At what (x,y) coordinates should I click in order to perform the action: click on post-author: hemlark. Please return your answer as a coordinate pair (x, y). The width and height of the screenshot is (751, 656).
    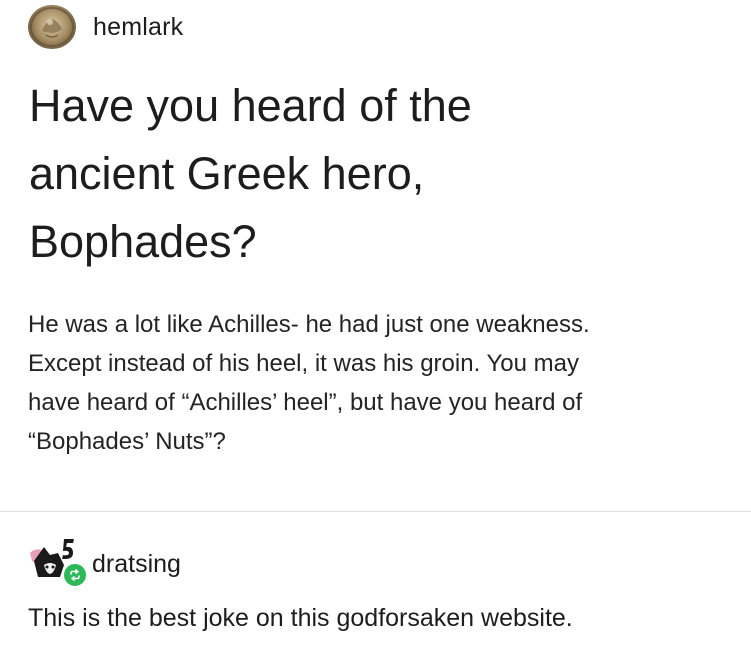
    Looking at the image, I should click on (138, 27).